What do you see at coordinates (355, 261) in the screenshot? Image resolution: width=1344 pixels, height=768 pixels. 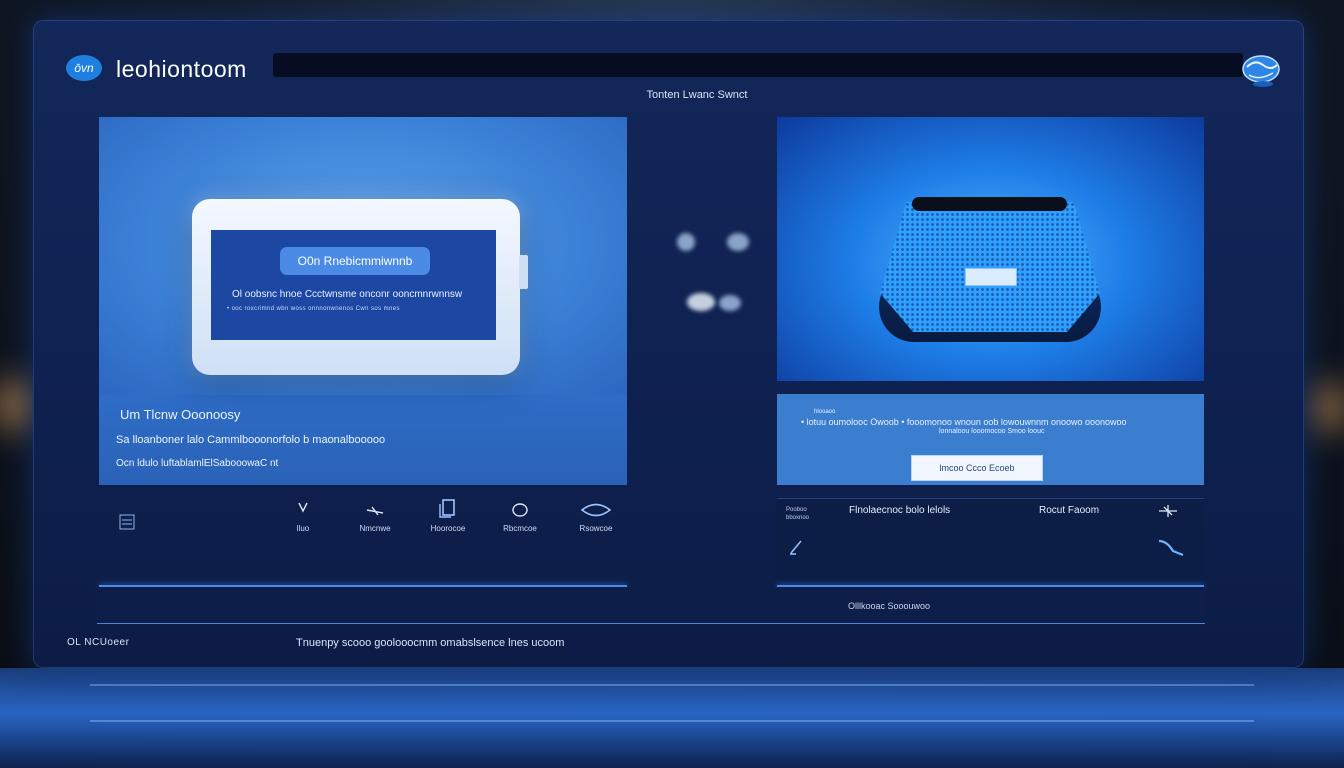 I see `screen-pill-button: O0n Rnebicmmiwnnb` at bounding box center [355, 261].